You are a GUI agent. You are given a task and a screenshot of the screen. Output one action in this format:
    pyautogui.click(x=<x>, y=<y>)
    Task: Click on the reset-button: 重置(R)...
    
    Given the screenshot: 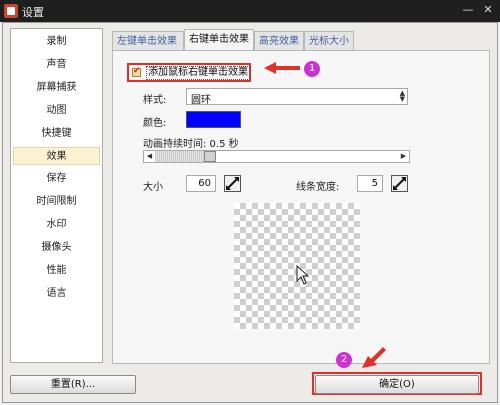 What is the action you would take?
    pyautogui.click(x=73, y=384)
    